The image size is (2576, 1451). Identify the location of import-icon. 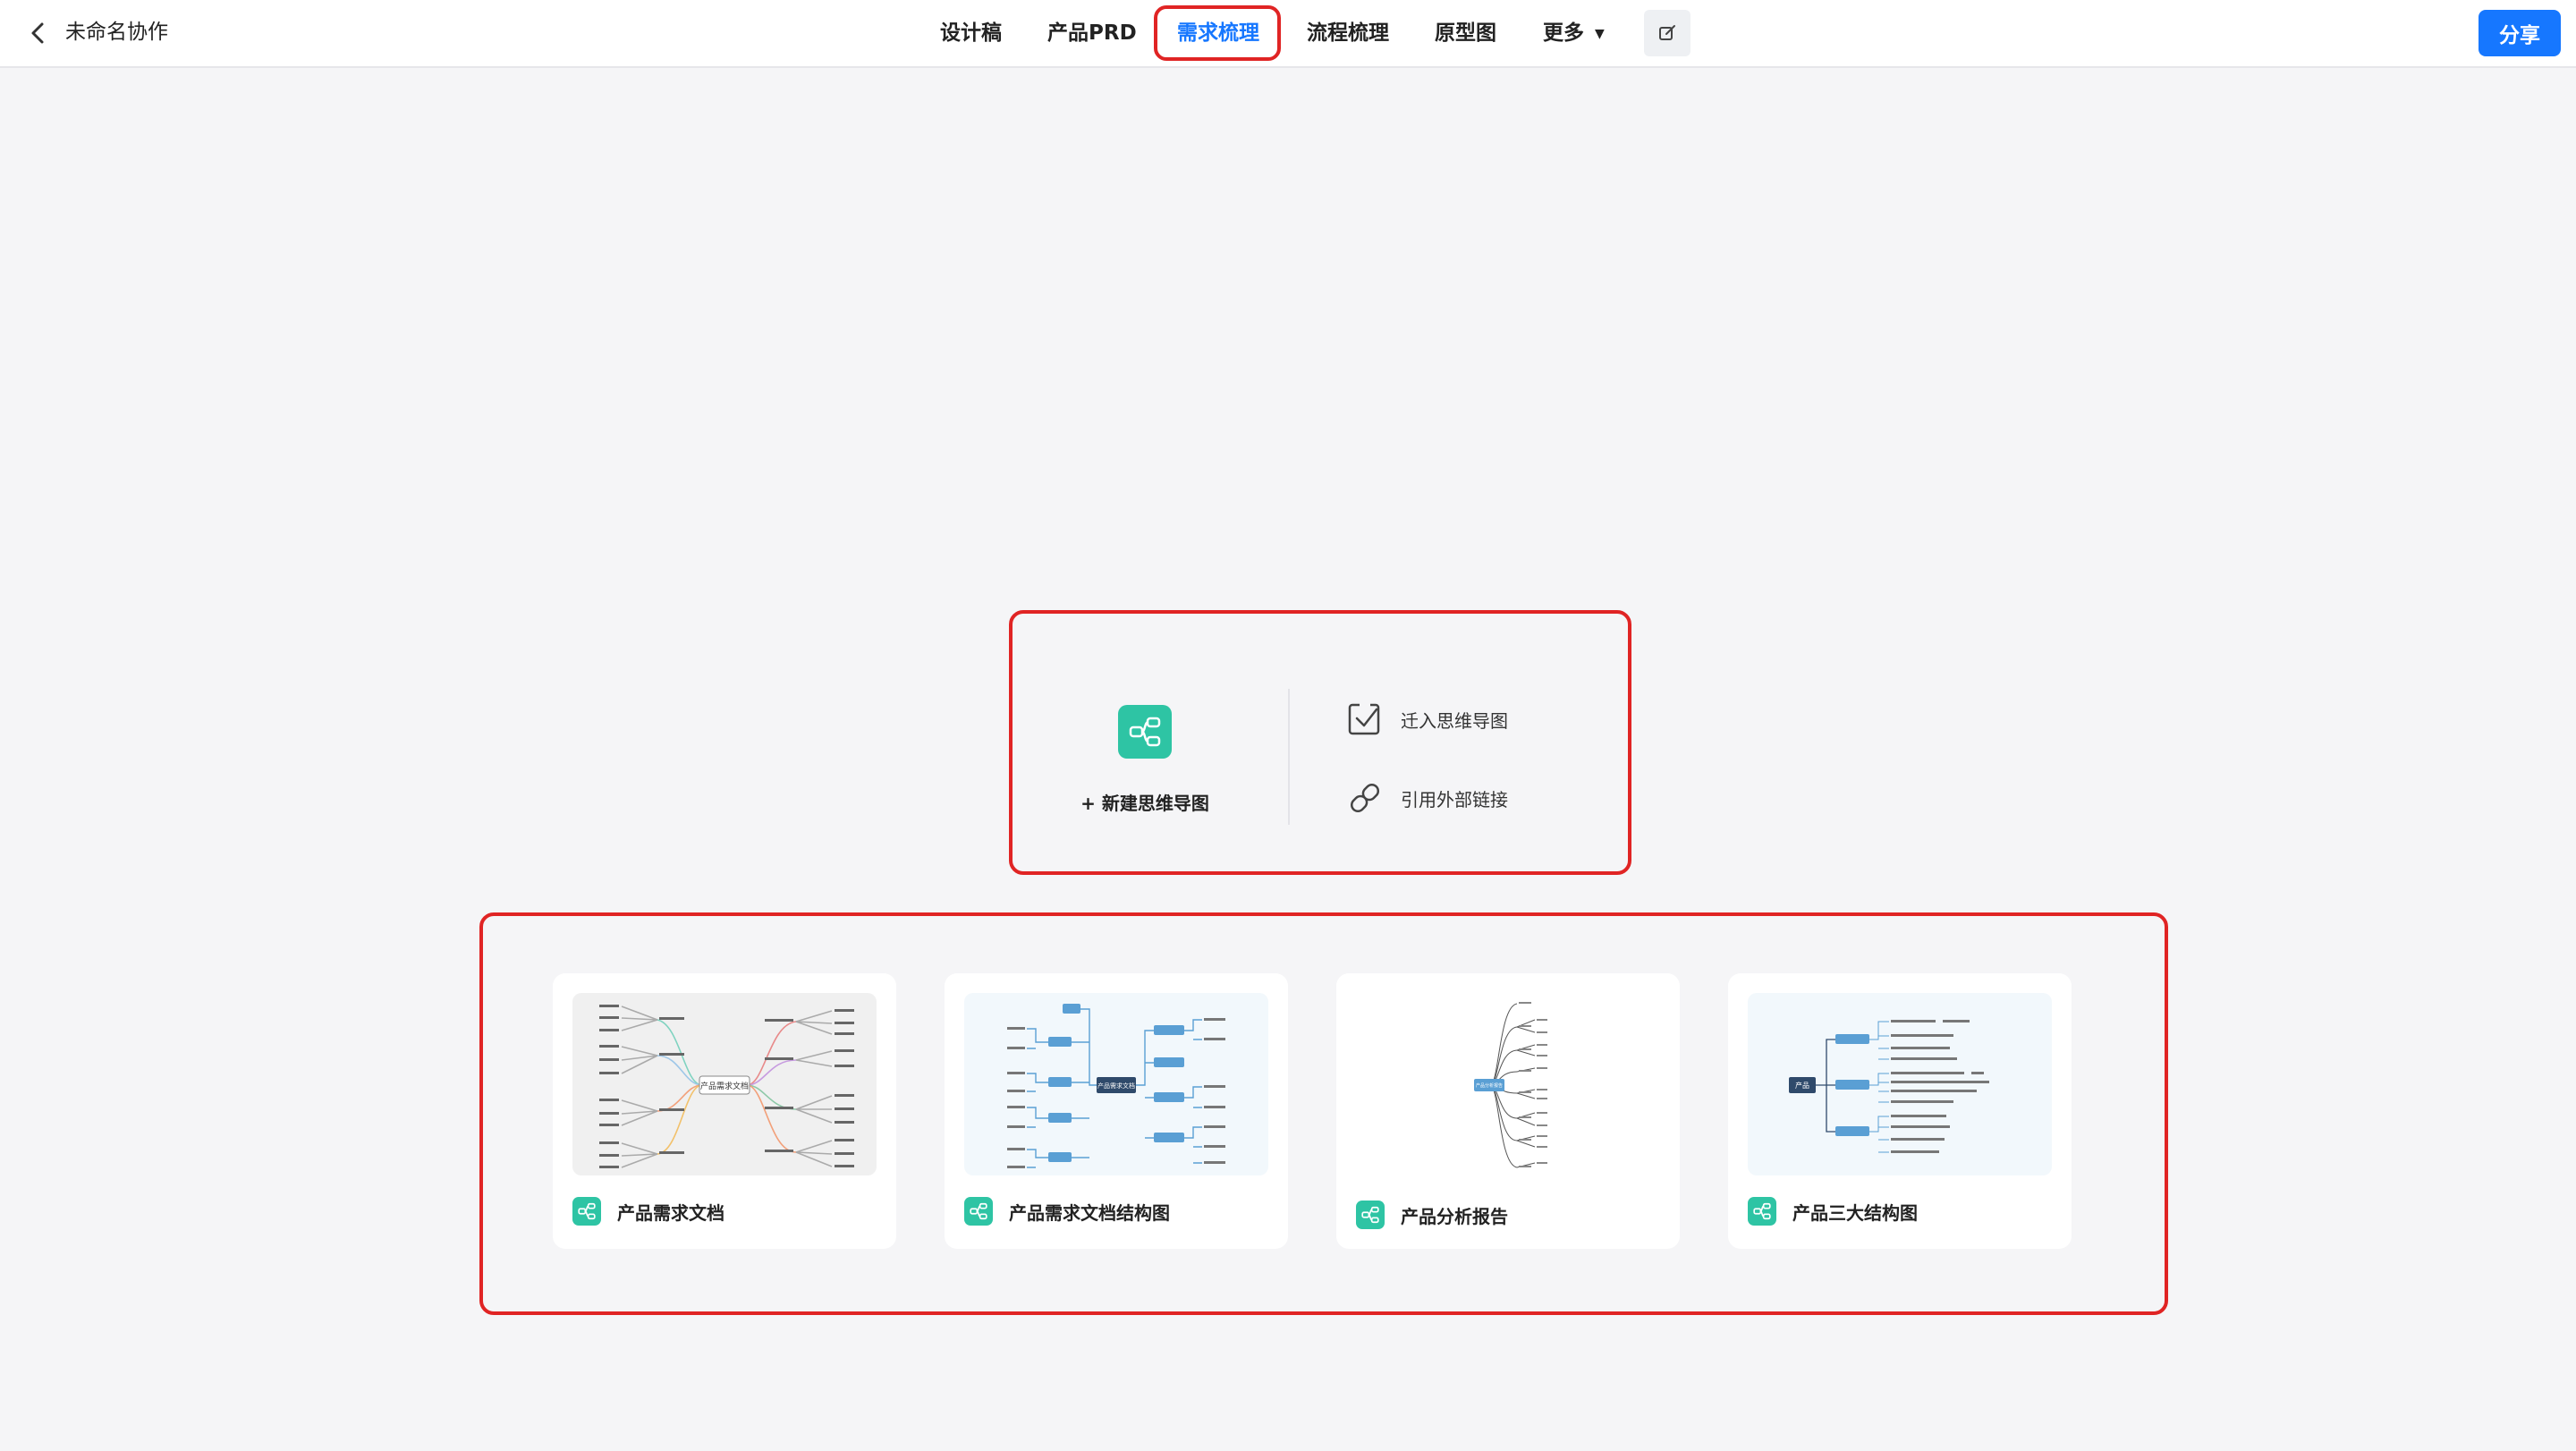
(1364, 719).